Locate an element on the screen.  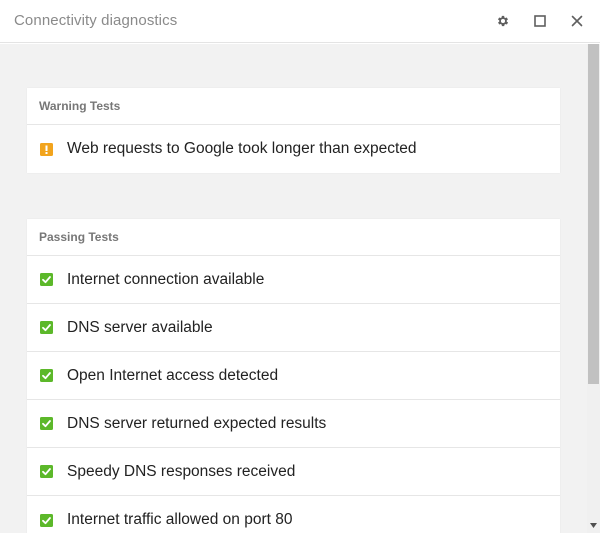
passing-test-row: Speedy DNS responses received is located at coordinates (293, 472).